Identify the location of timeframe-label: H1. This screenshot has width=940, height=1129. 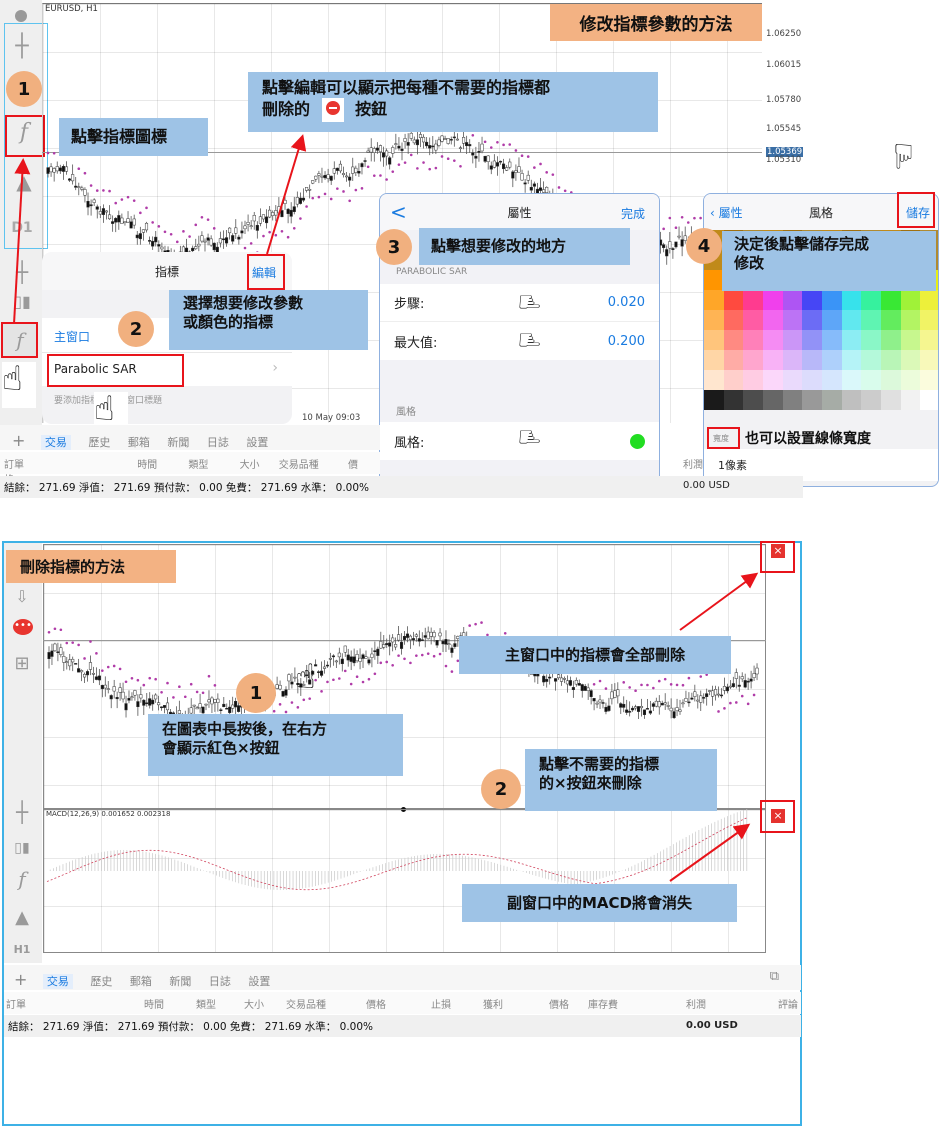
(22, 949).